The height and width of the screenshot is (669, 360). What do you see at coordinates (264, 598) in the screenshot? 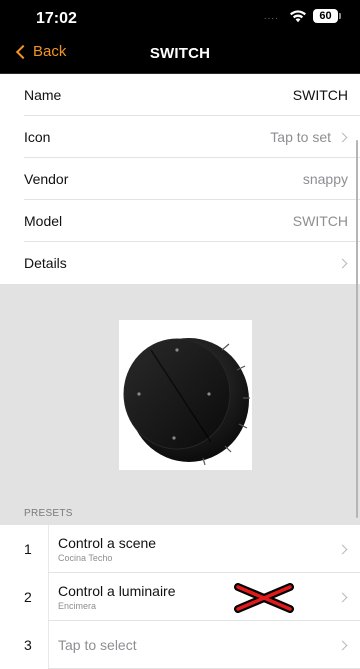
I see `delete-x-icon` at bounding box center [264, 598].